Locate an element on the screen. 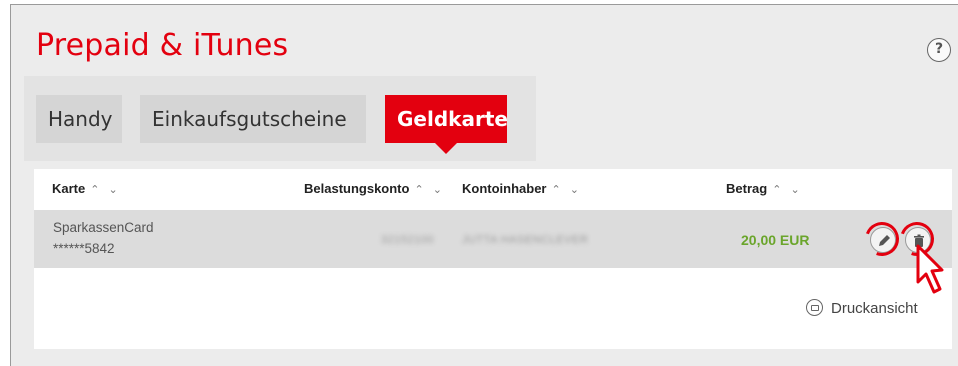  column-label: Kontoinhaber is located at coordinates (504, 188).